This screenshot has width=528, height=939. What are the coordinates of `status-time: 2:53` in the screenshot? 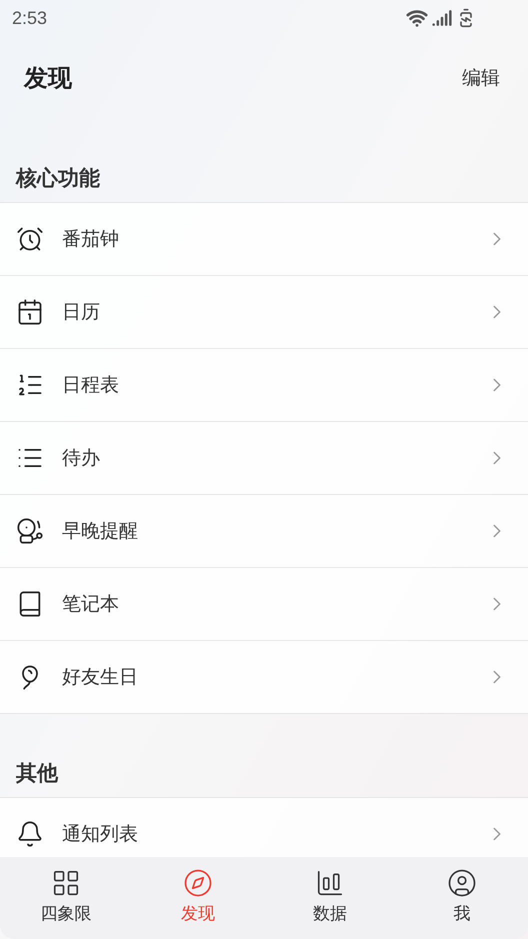 It's located at (30, 18).